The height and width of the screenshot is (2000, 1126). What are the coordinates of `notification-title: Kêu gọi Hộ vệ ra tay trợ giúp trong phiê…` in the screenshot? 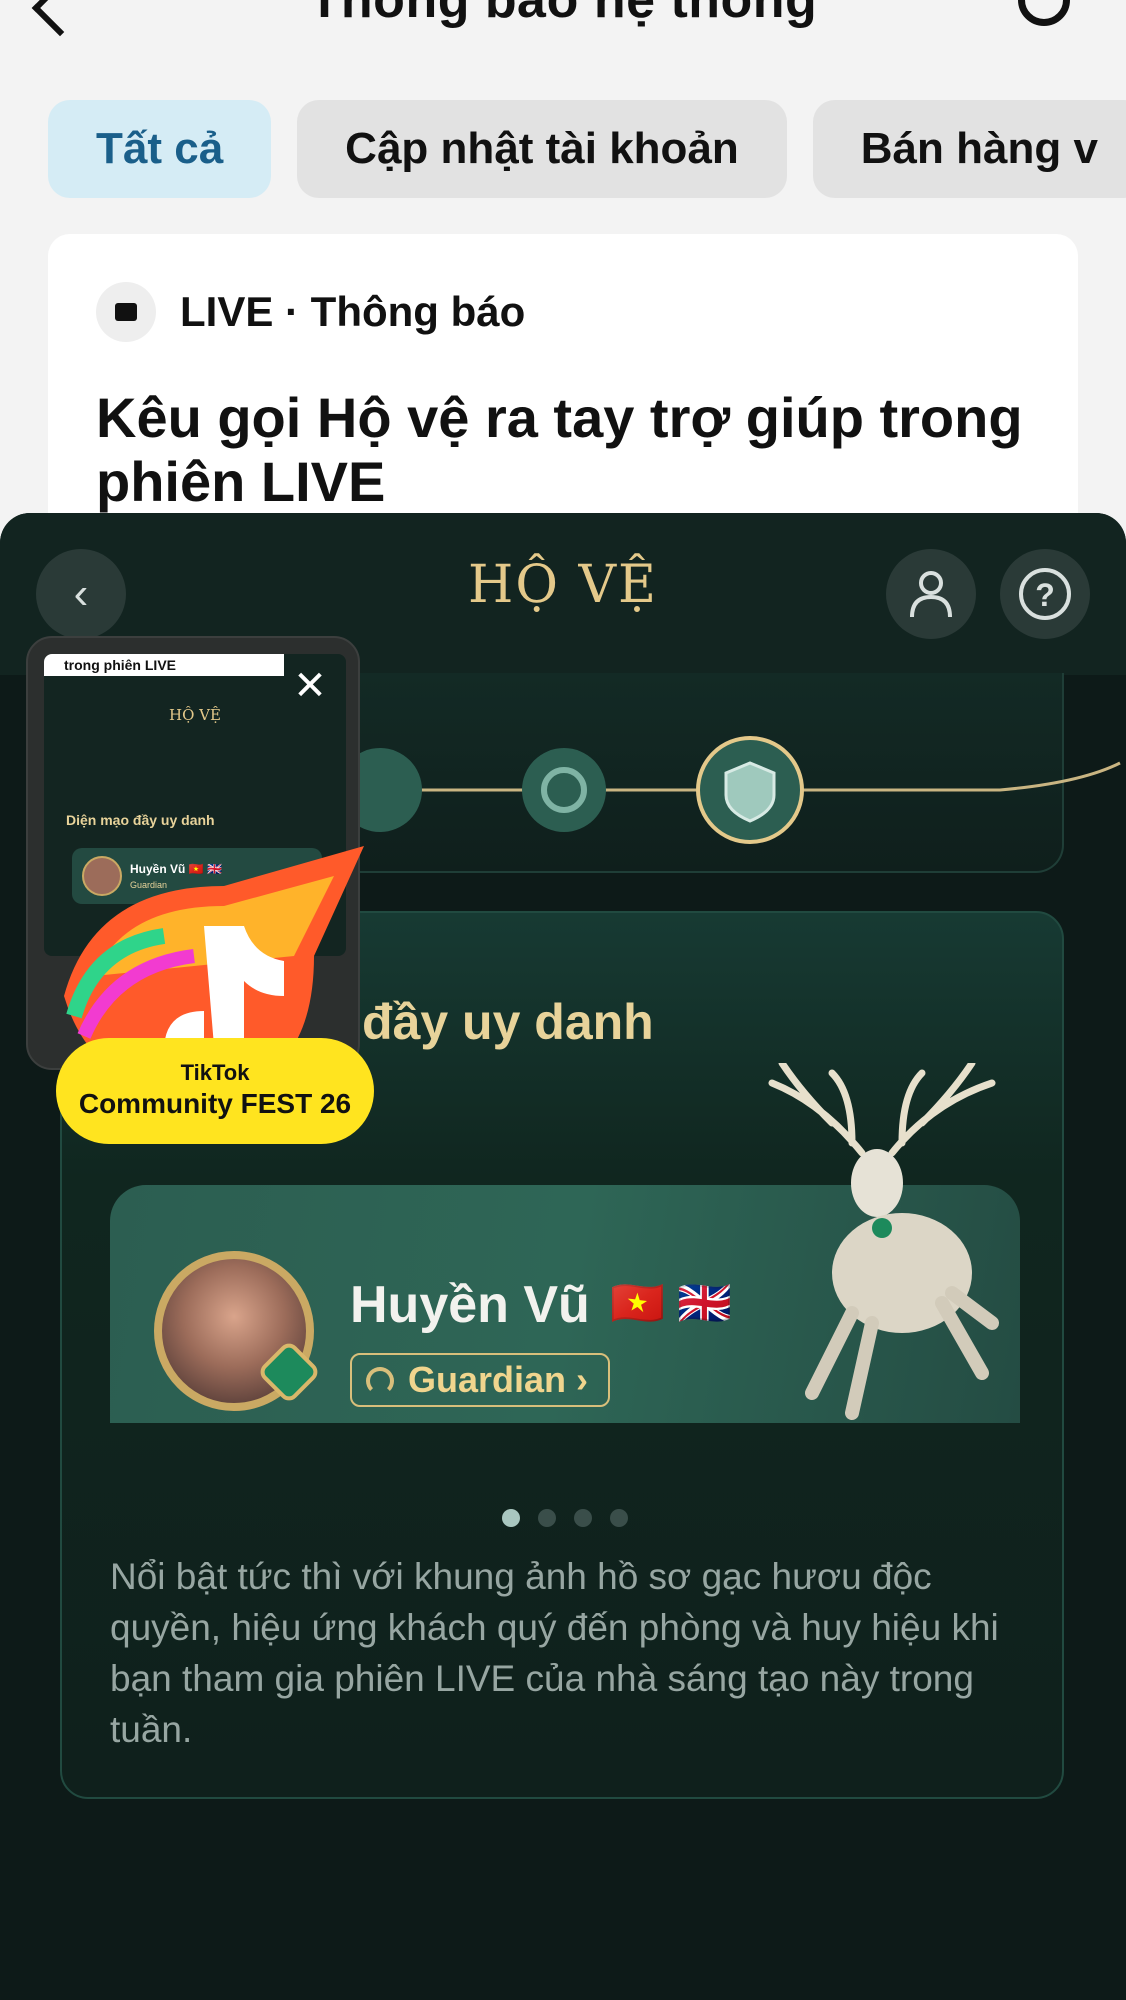 It's located at (559, 449).